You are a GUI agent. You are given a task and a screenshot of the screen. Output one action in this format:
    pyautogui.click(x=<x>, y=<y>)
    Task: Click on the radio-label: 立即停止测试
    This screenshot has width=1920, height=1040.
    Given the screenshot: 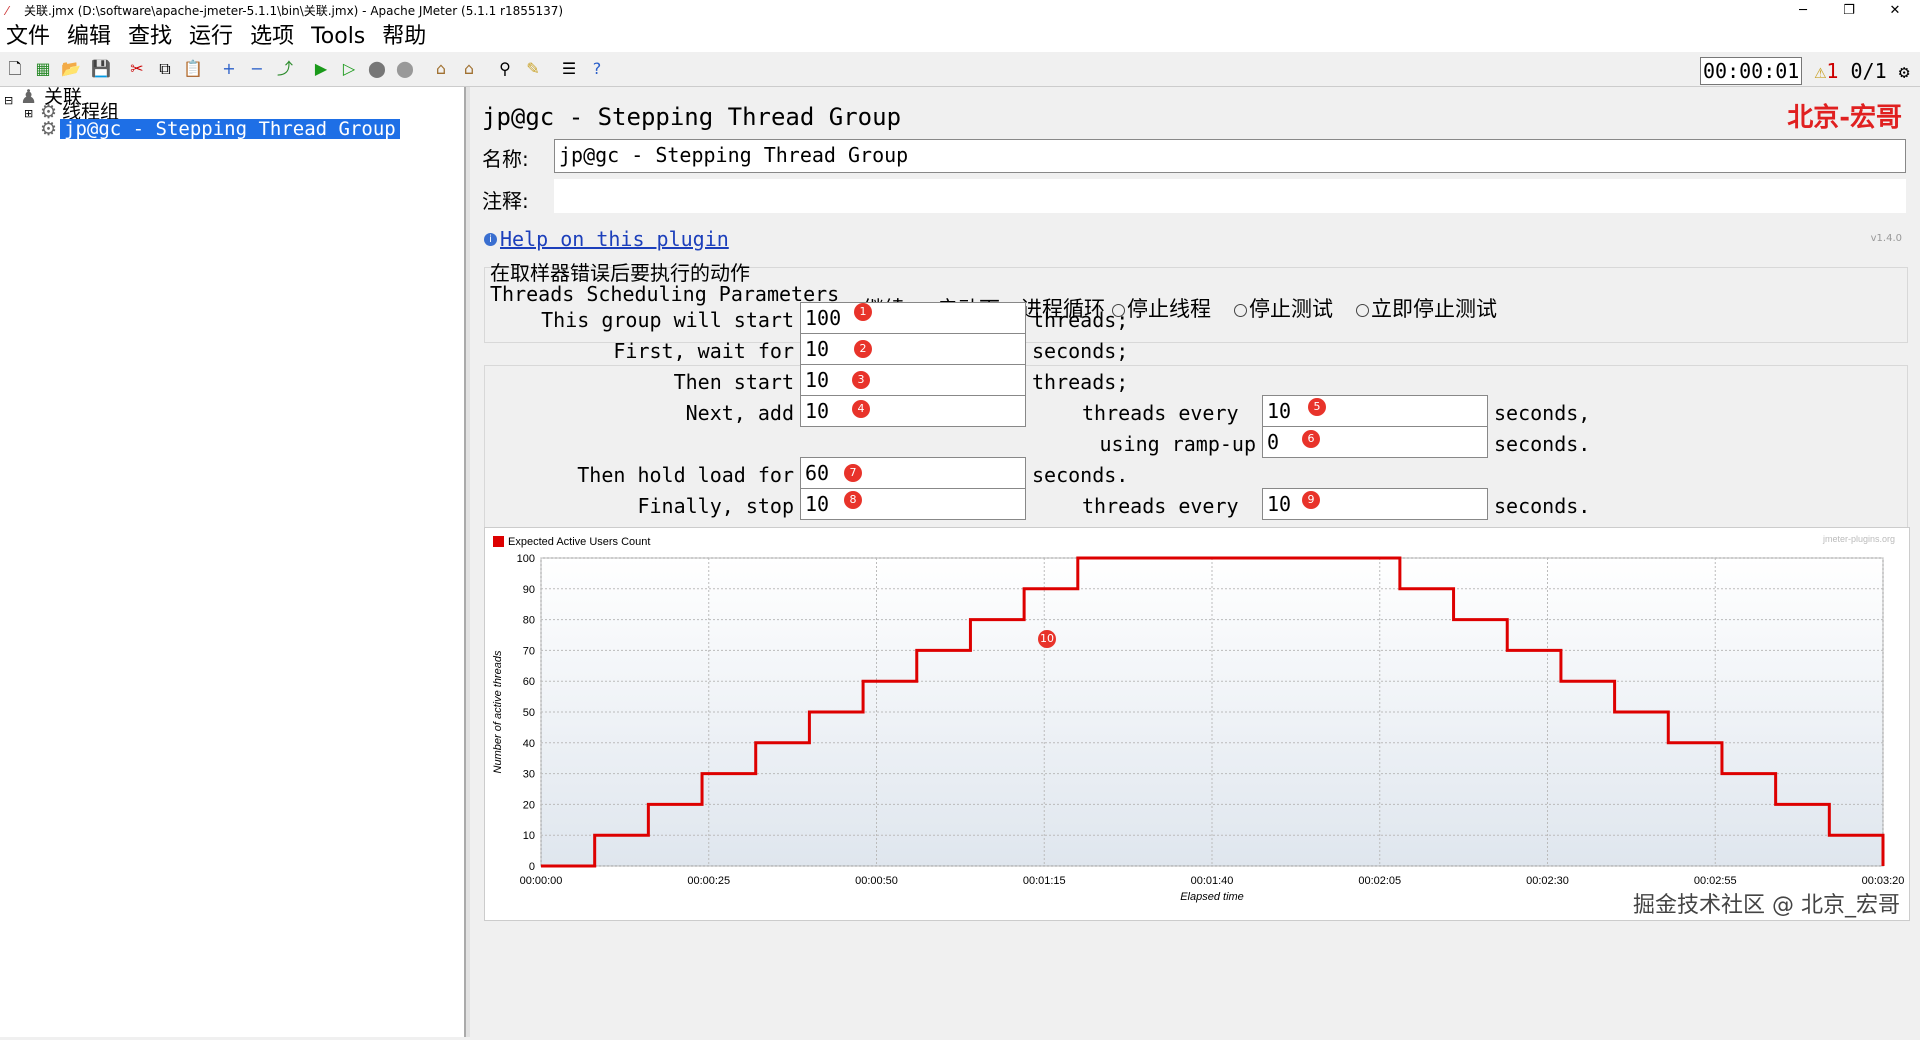 What is the action you would take?
    pyautogui.click(x=1434, y=309)
    